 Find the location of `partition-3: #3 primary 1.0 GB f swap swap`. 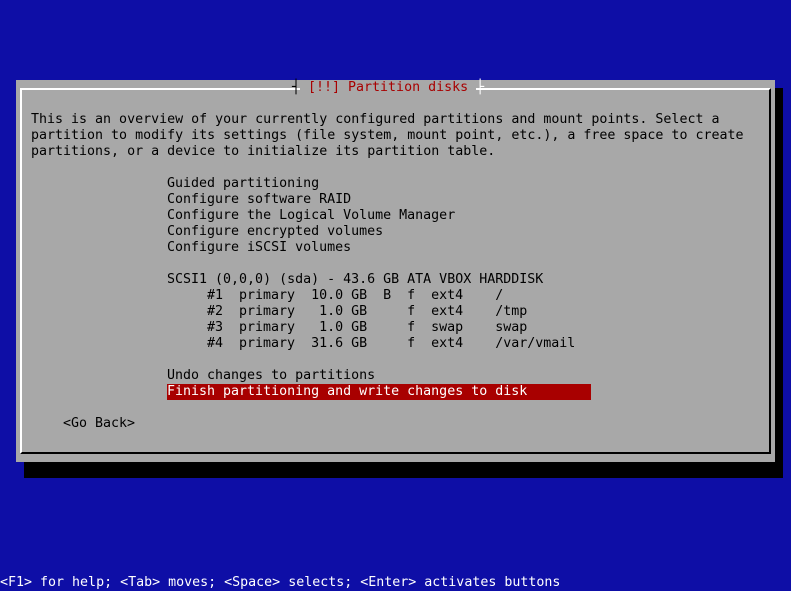

partition-3: #3 primary 1.0 GB f swap swap is located at coordinates (367, 328).